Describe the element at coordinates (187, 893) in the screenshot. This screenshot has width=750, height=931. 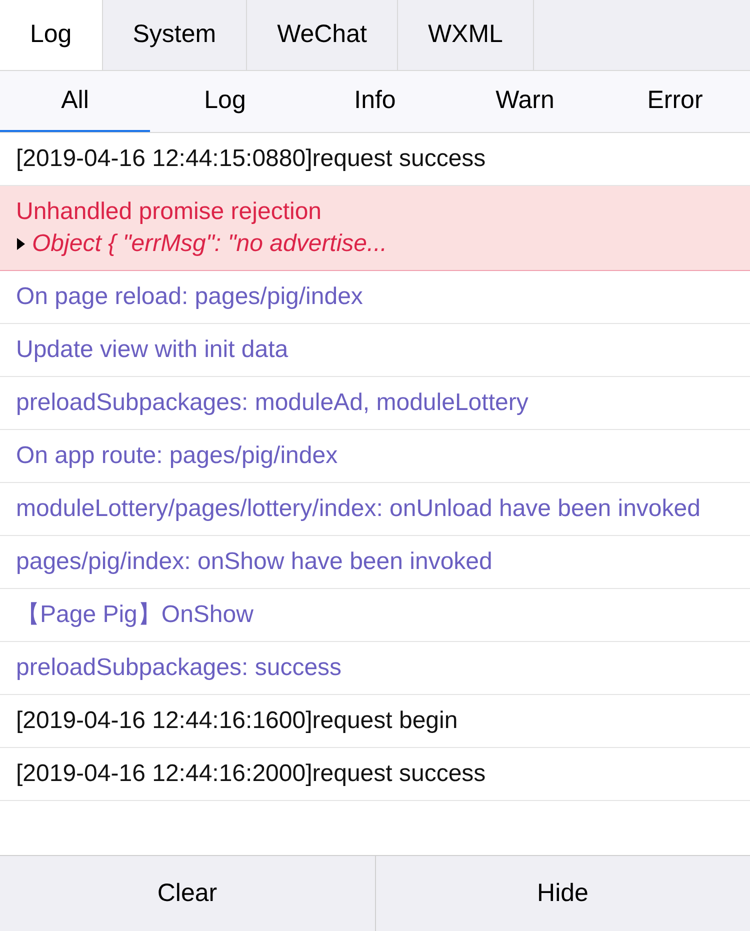
I see `footer-button: Clear` at that location.